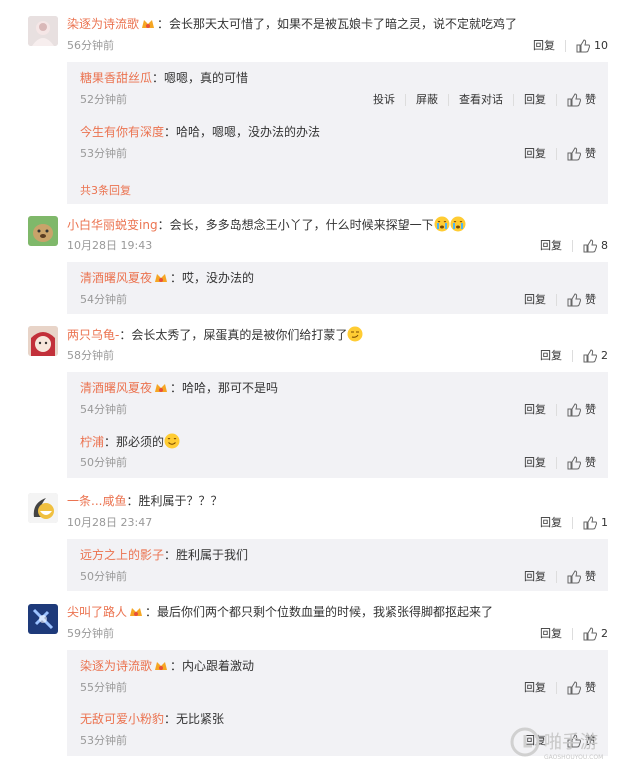 Image resolution: width=638 pixels, height=776 pixels. Describe the element at coordinates (96, 501) in the screenshot. I see `username-link: 一条...咸鱼` at that location.